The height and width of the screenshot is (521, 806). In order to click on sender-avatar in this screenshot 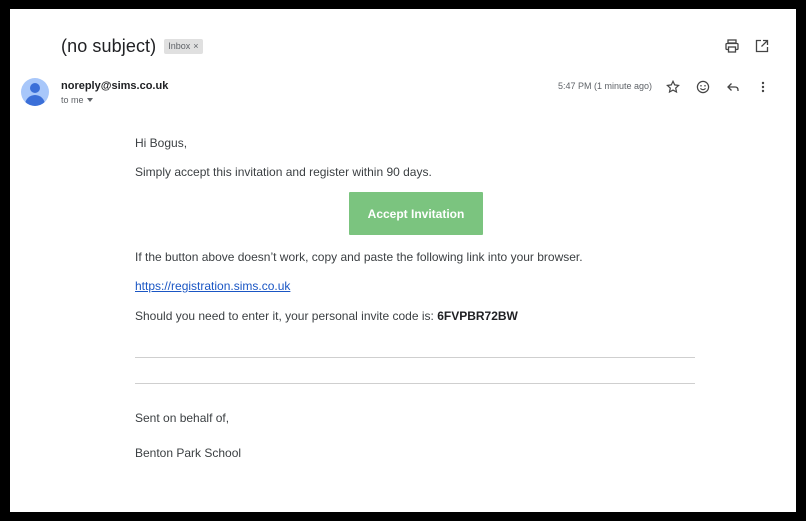, I will do `click(35, 92)`.